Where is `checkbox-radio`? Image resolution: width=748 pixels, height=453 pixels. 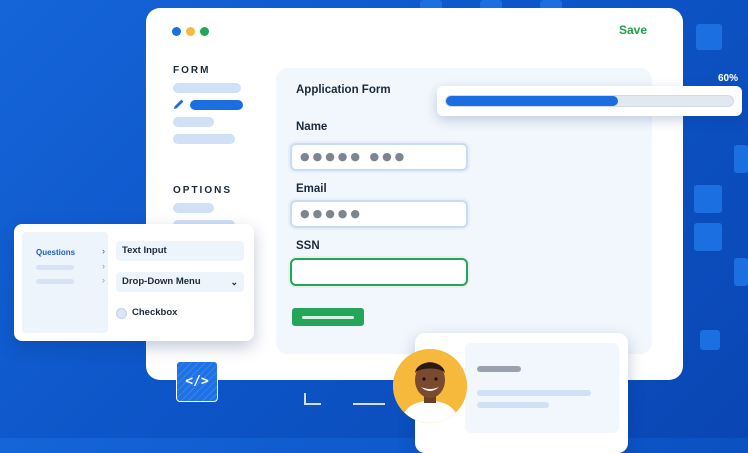 checkbox-radio is located at coordinates (121, 313).